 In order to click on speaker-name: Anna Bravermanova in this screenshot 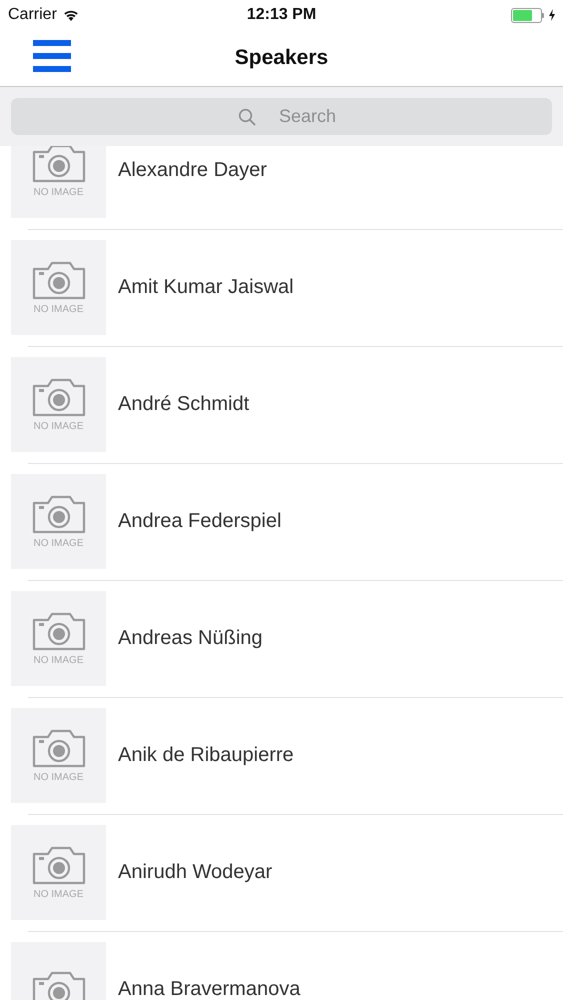, I will do `click(209, 989)`.